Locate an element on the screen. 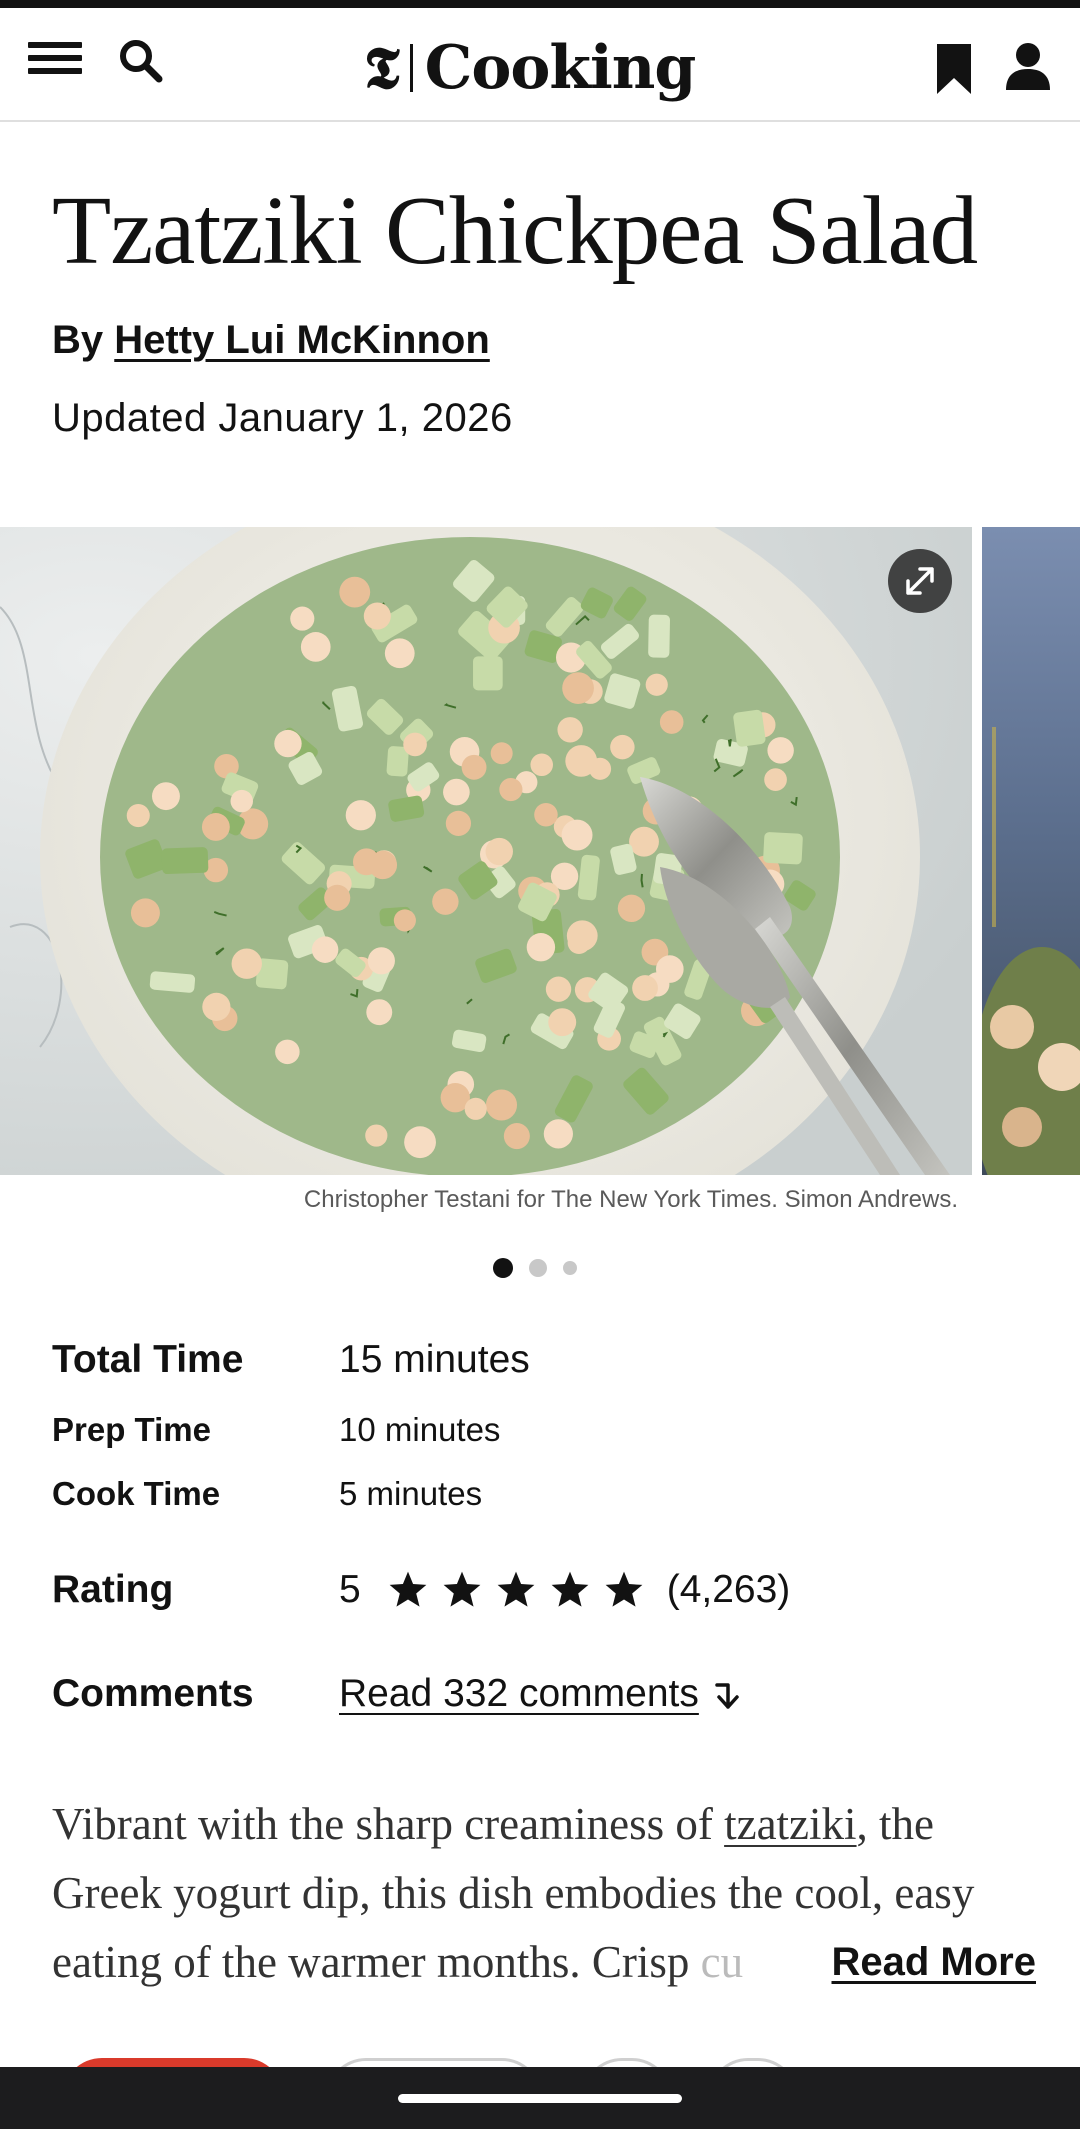 The height and width of the screenshot is (2129, 1080). app-header: 𝕿 Cooking is located at coordinates (540, 65).